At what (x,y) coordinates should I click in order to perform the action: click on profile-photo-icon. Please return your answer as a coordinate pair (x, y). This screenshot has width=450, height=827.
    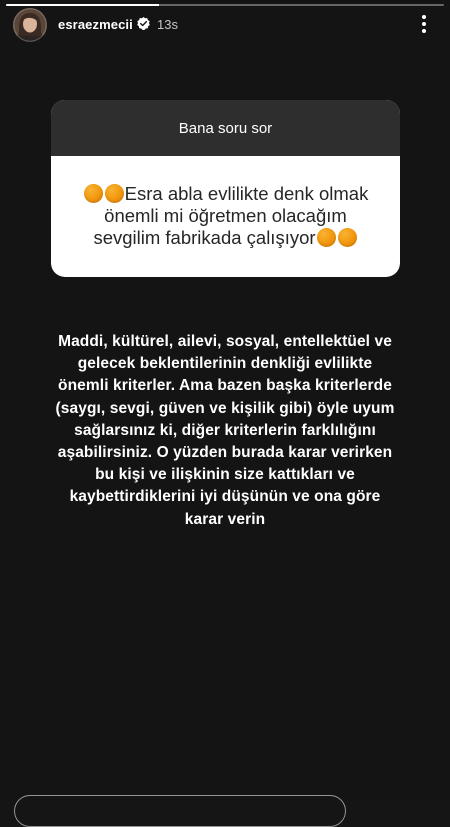
    Looking at the image, I should click on (30, 25).